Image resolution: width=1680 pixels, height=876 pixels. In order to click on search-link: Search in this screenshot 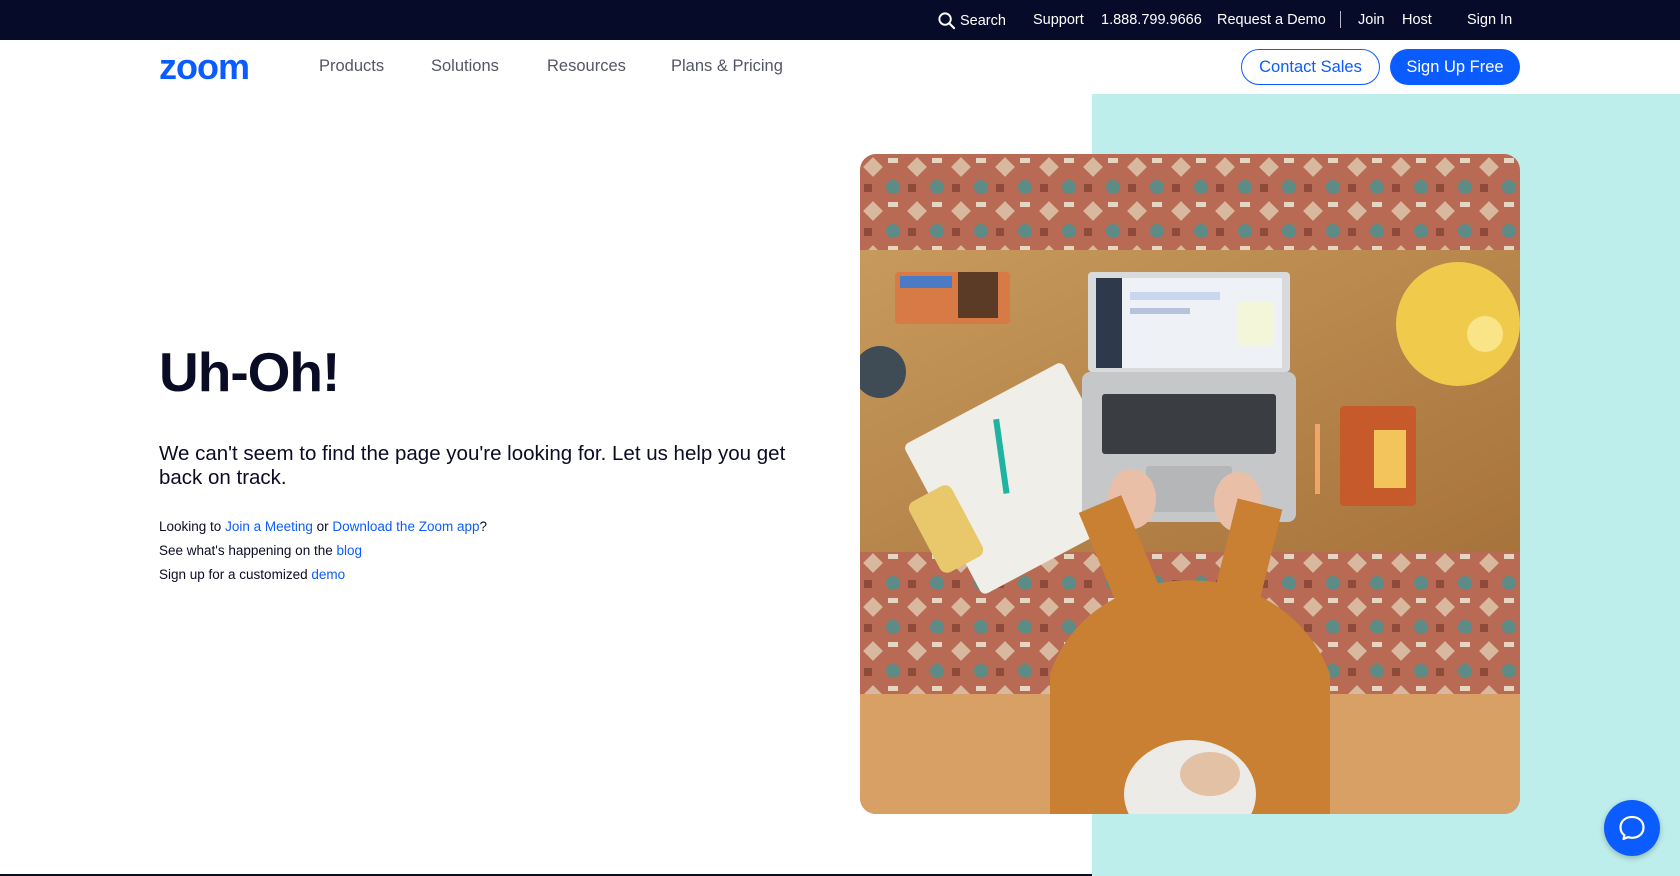, I will do `click(971, 20)`.